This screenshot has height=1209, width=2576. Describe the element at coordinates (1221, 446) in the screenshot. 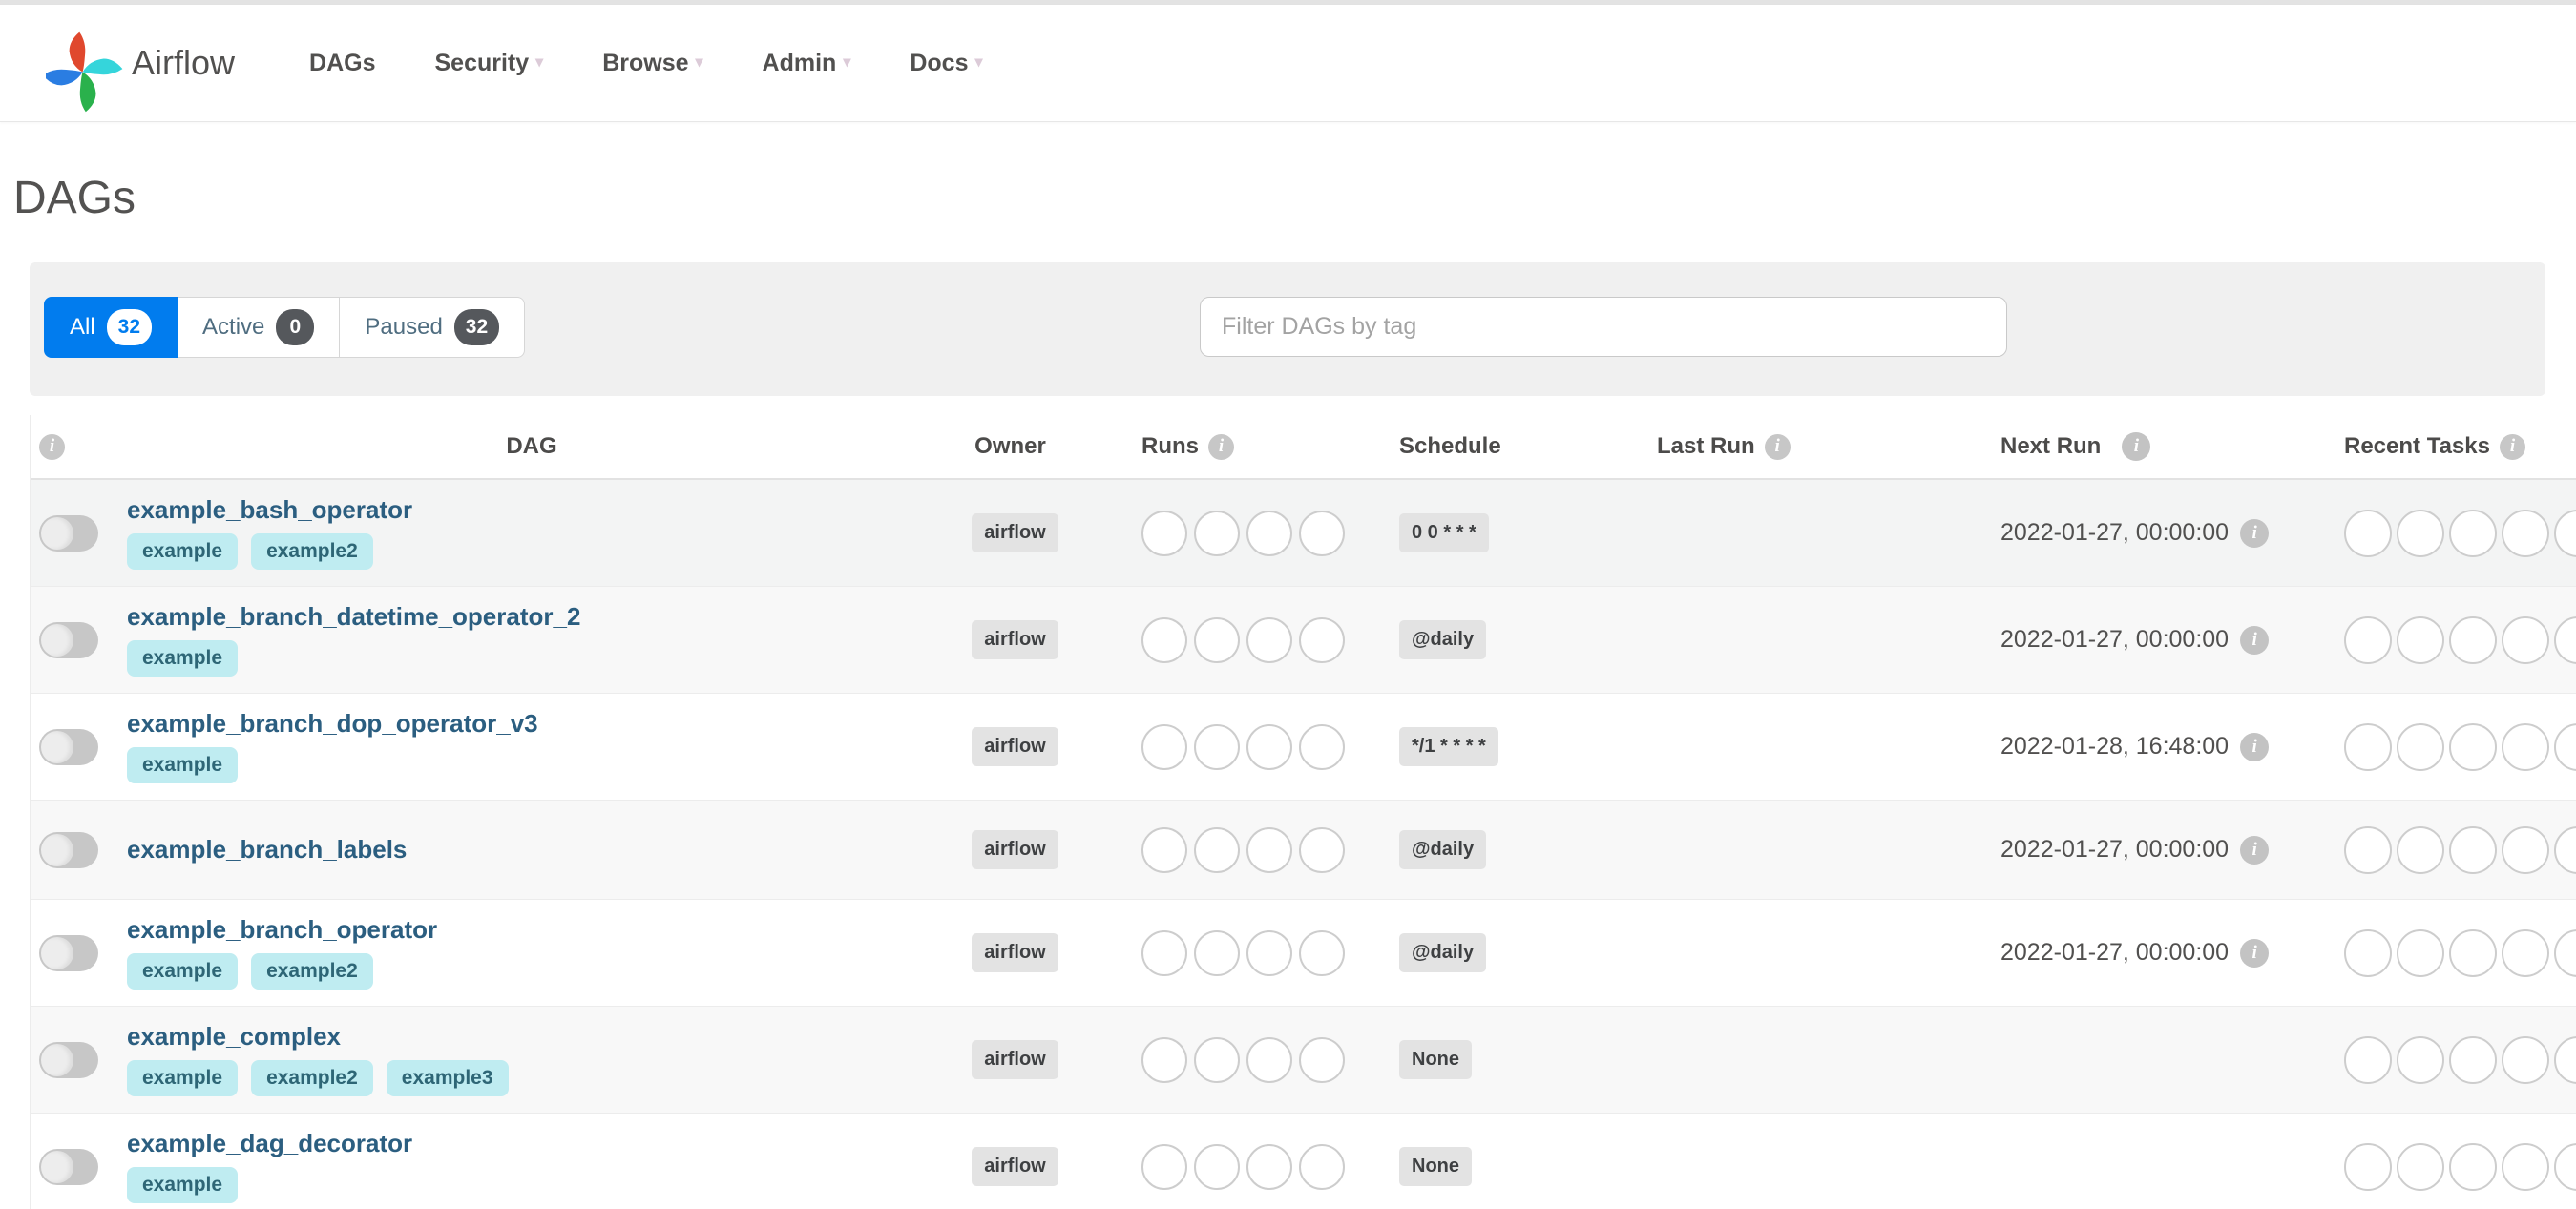

I see `runs-info-icon: i` at that location.